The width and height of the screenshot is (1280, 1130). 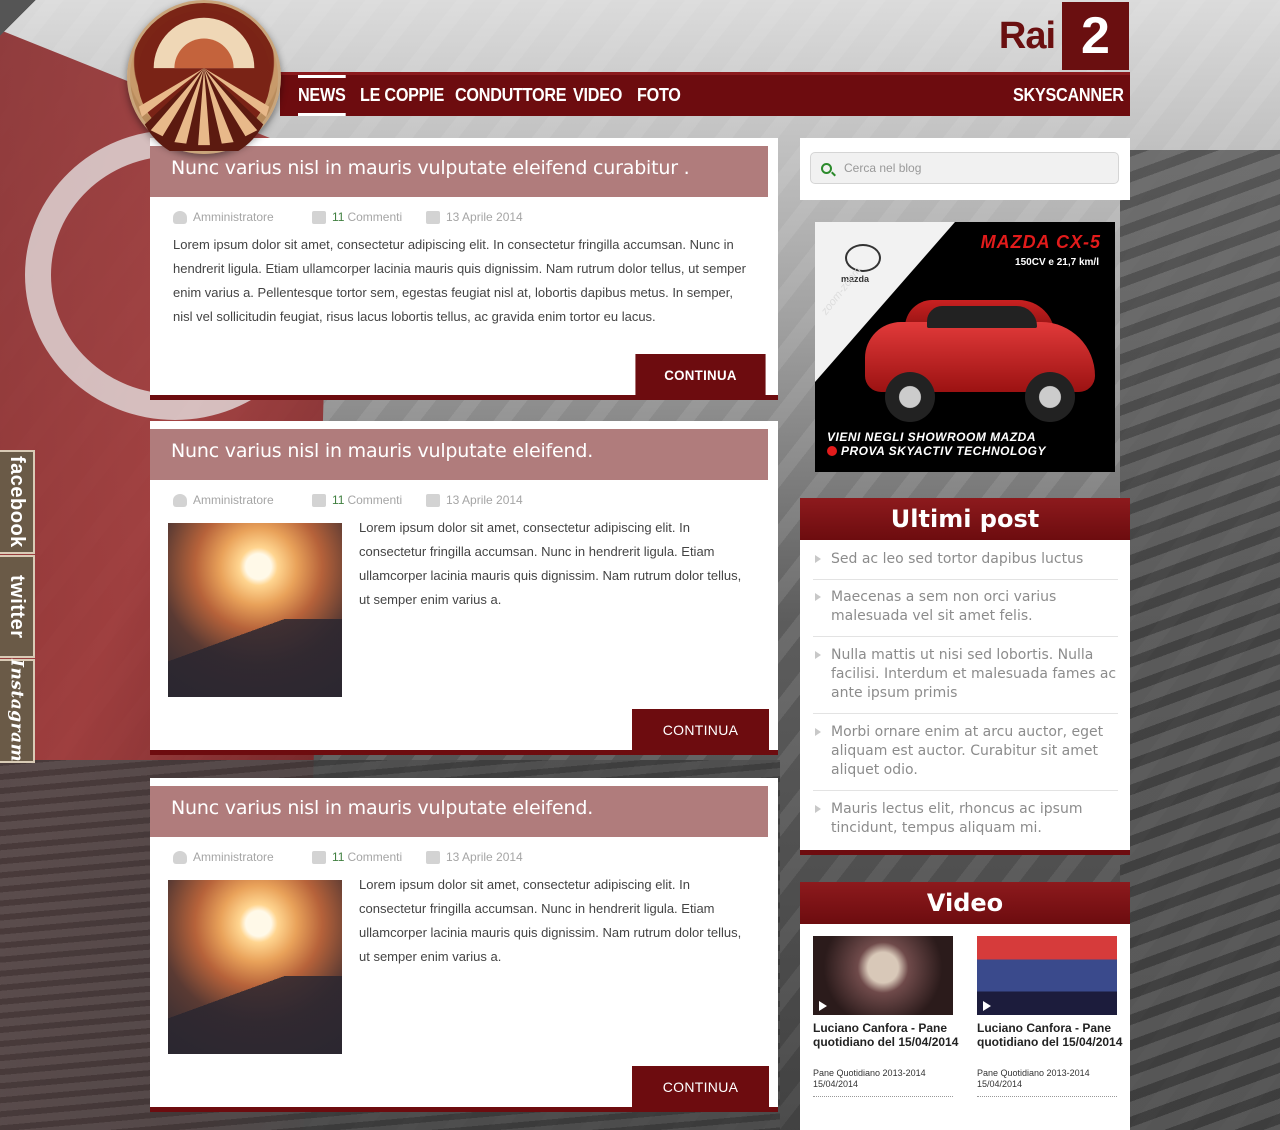 I want to click on channel-logo-word: Rai, so click(x=1027, y=35).